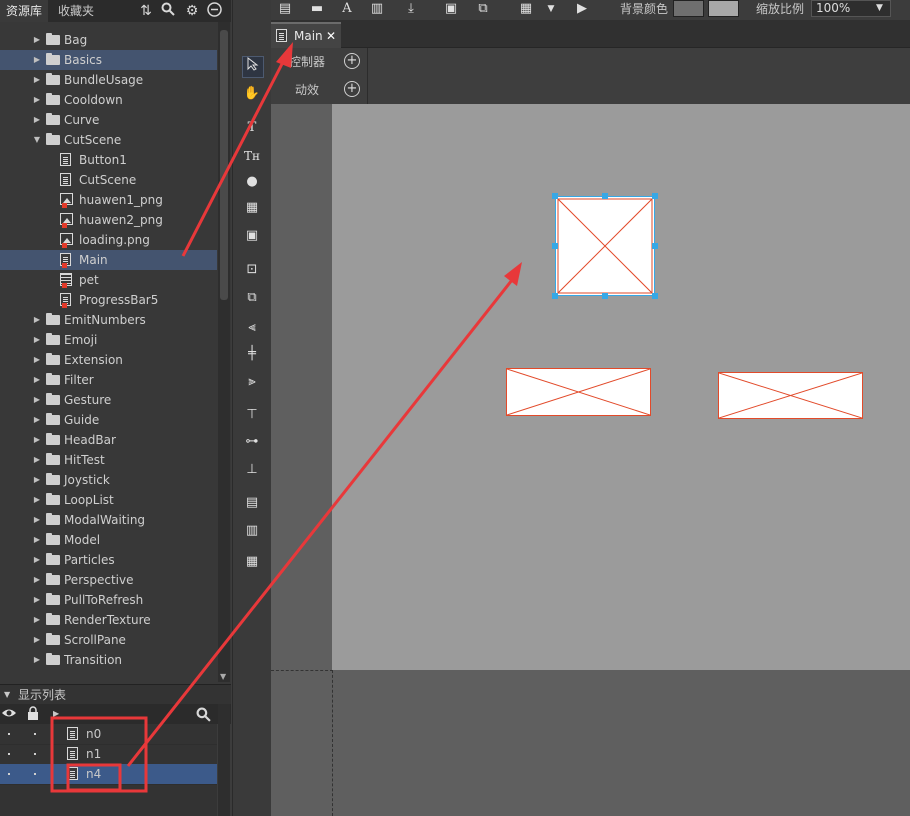 The width and height of the screenshot is (910, 816). What do you see at coordinates (108, 360) in the screenshot?
I see `library-item: ▶ Extension` at bounding box center [108, 360].